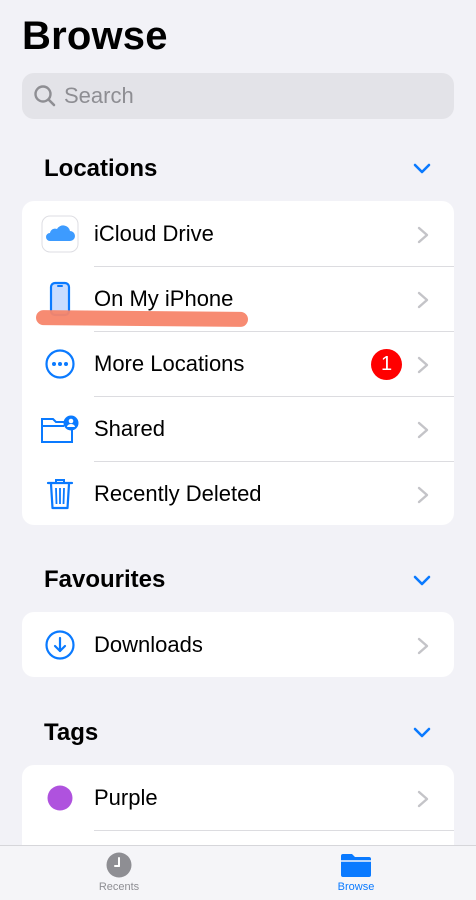 This screenshot has height=900, width=476. I want to click on list-item-recently-deleted: Recently Deleted, so click(238, 493).